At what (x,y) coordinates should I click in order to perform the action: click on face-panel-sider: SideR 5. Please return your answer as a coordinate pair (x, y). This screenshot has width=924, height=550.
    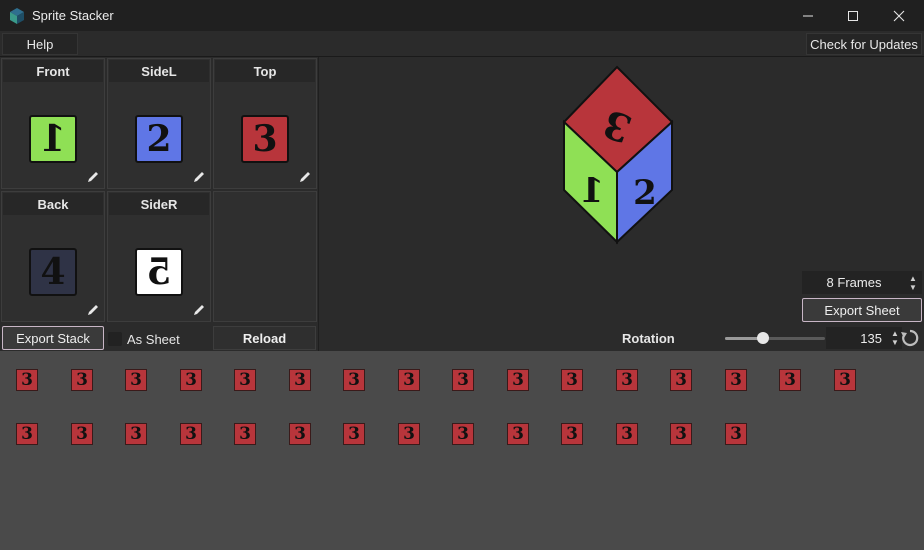
    Looking at the image, I should click on (159, 256).